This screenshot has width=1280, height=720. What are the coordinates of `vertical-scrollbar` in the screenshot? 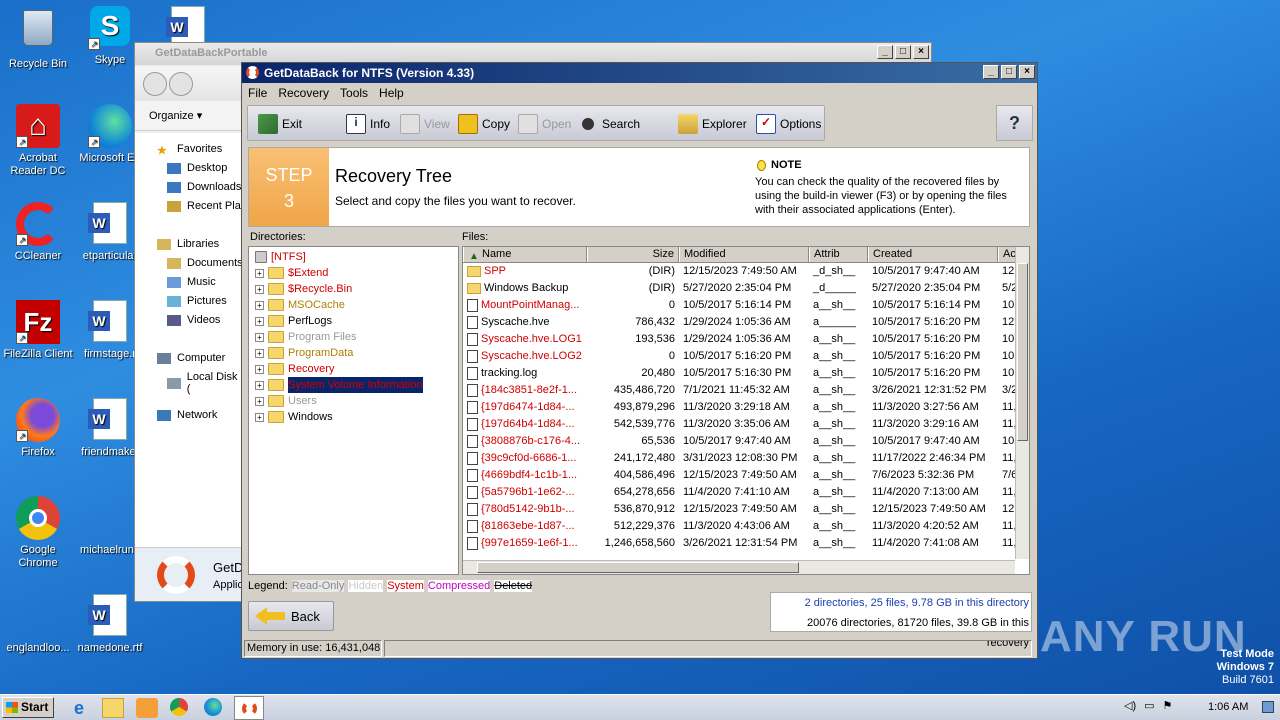 It's located at (1022, 403).